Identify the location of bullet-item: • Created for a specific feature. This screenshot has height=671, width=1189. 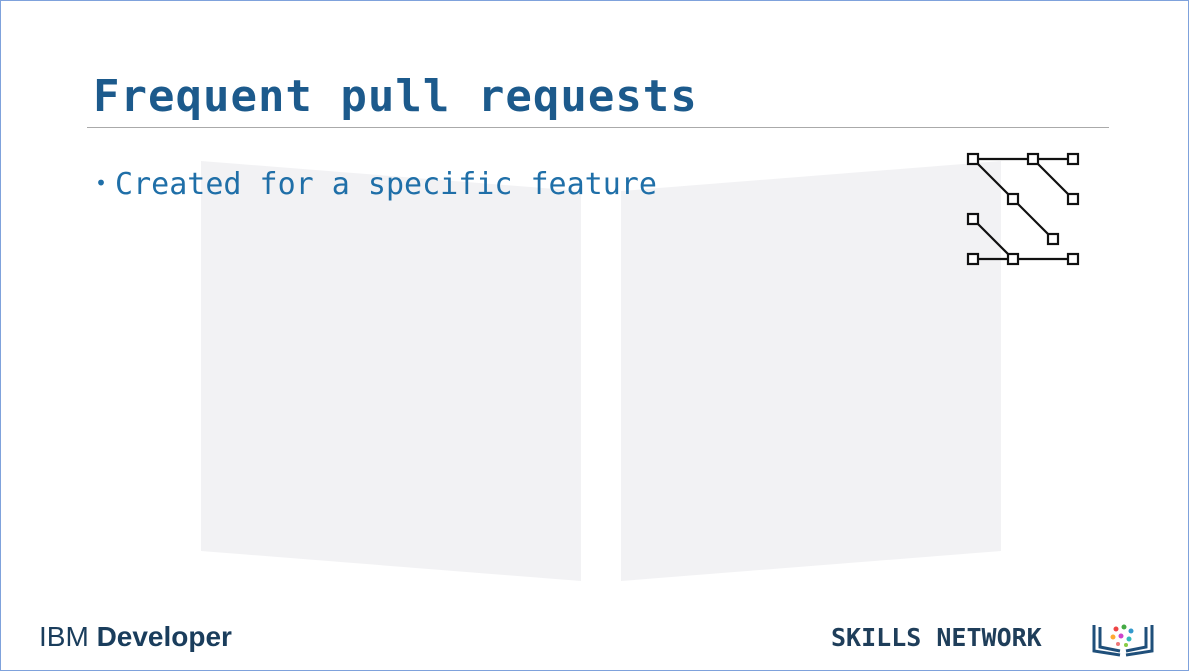
(376, 184).